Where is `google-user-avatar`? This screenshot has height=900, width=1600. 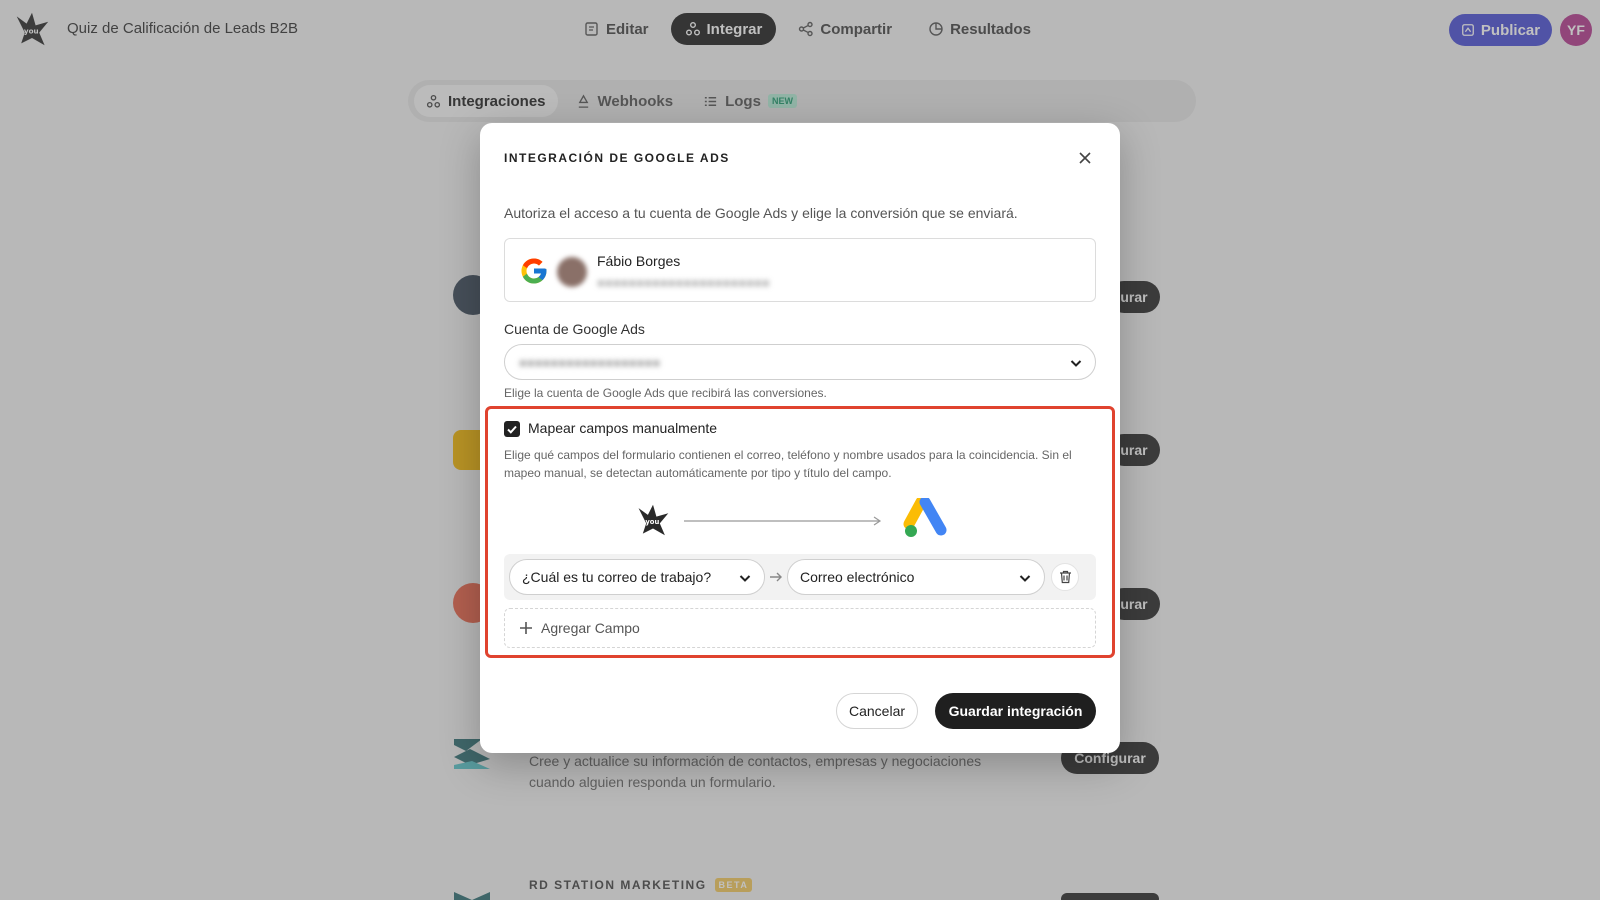
google-user-avatar is located at coordinates (572, 272).